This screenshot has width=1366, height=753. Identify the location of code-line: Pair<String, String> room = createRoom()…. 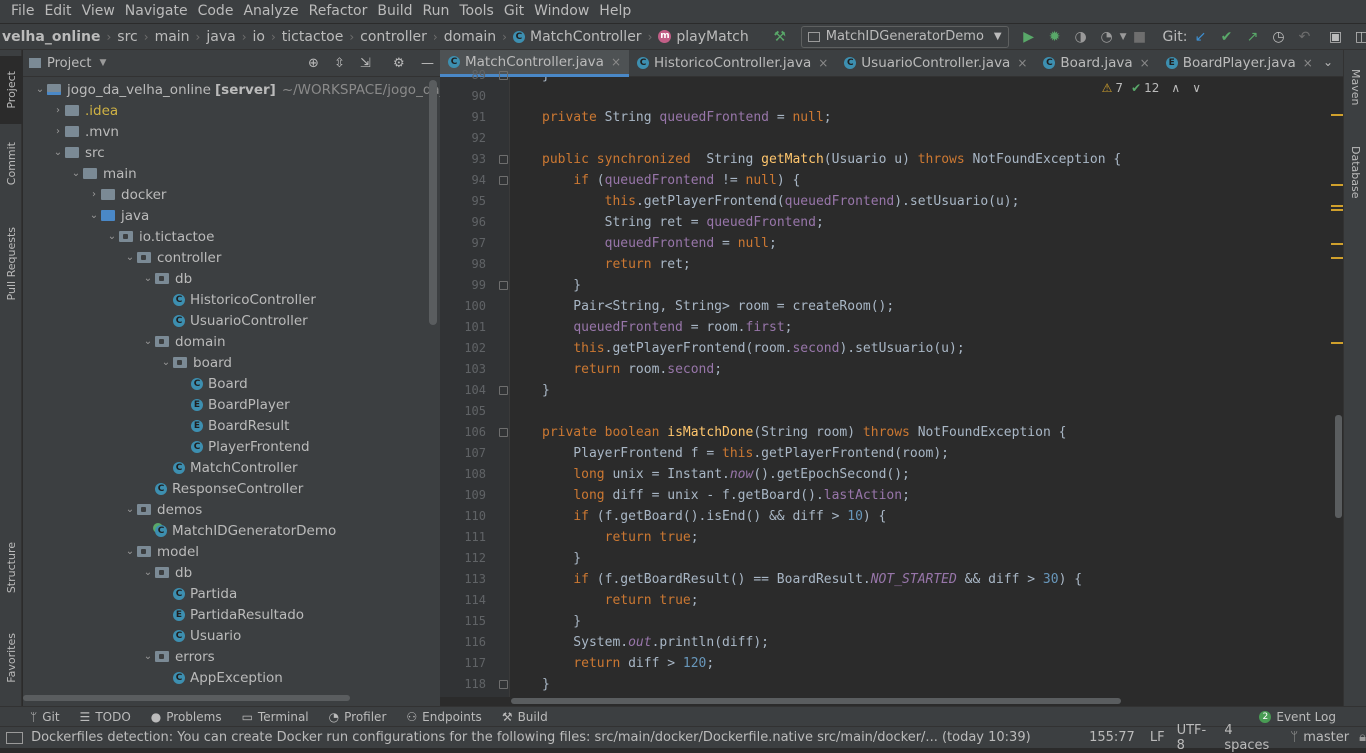
(718, 306).